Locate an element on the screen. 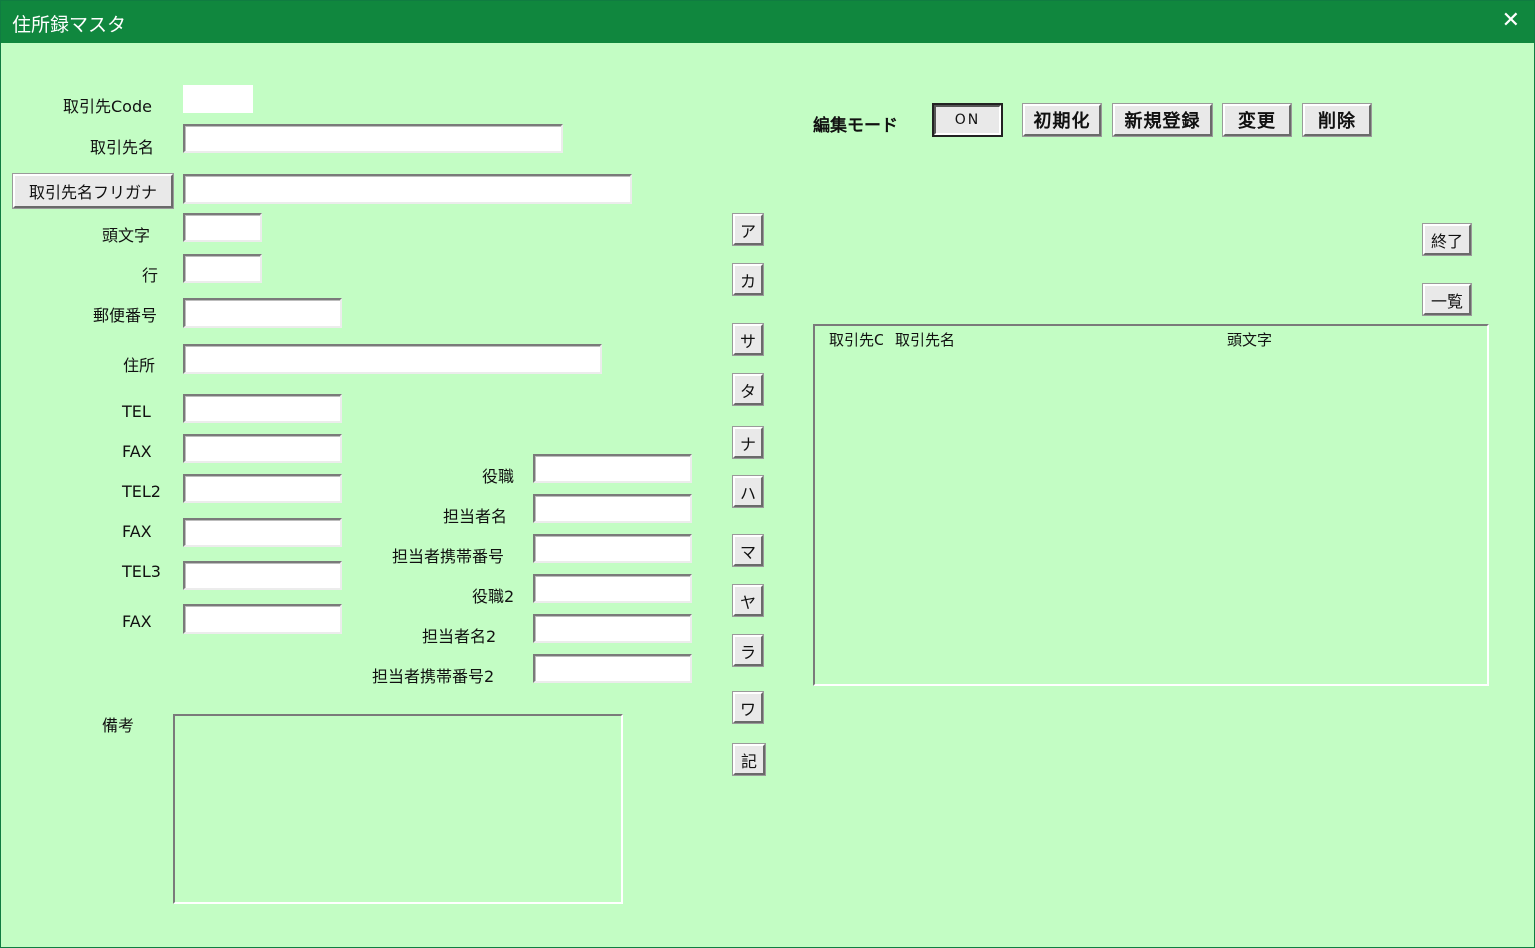 The image size is (1535, 948). name-field is located at coordinates (373, 138).